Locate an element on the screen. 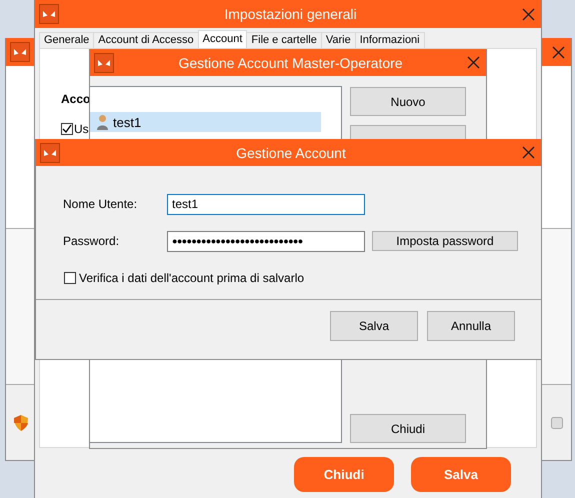 The width and height of the screenshot is (575, 498). dialog-button: Annulla is located at coordinates (471, 326).